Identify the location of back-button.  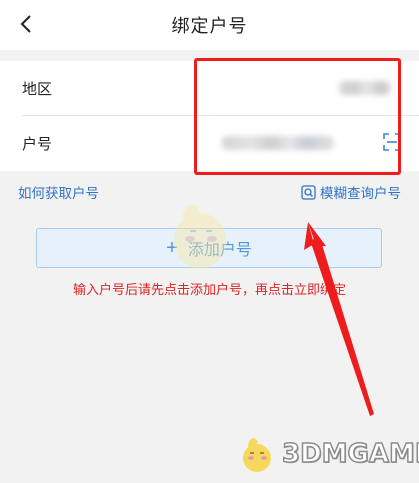
(26, 24).